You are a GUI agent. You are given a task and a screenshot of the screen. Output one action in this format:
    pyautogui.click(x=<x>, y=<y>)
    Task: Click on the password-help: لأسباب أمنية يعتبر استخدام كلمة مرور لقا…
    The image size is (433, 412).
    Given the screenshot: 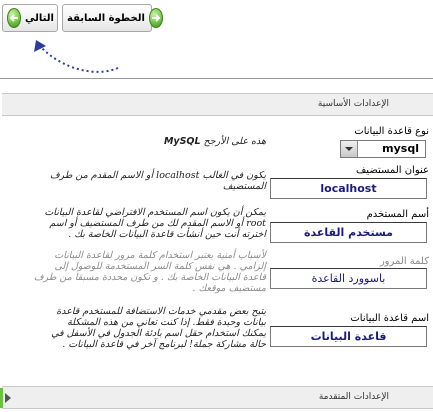 What is the action you would take?
    pyautogui.click(x=135, y=272)
    